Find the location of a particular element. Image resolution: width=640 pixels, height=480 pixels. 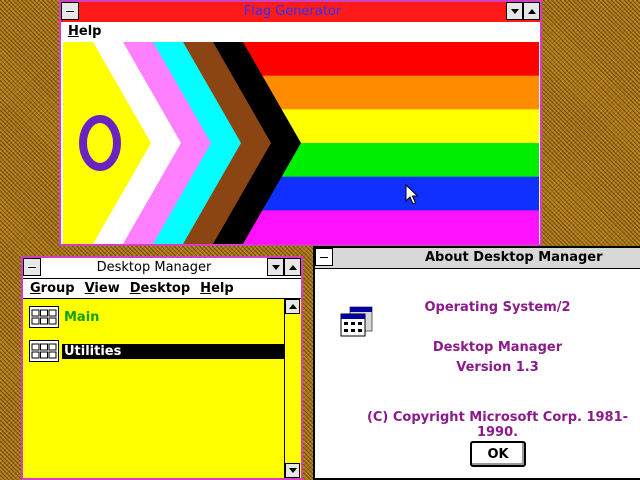

window-title: Flag Generator is located at coordinates (292, 11).